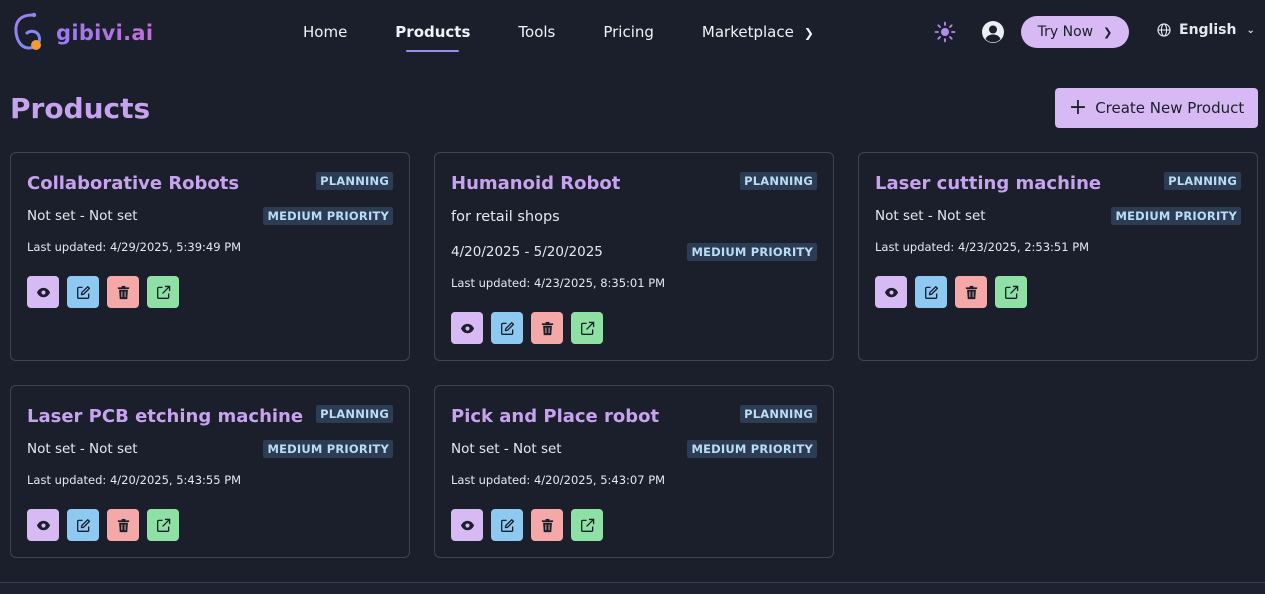 This screenshot has height=594, width=1265. I want to click on plus-icon: +, so click(1078, 107).